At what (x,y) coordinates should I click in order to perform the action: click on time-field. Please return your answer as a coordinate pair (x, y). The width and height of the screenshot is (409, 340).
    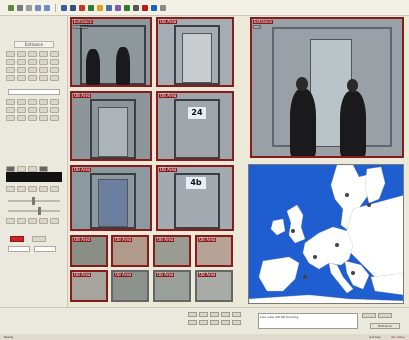
    Looking at the image, I should click on (45, 249).